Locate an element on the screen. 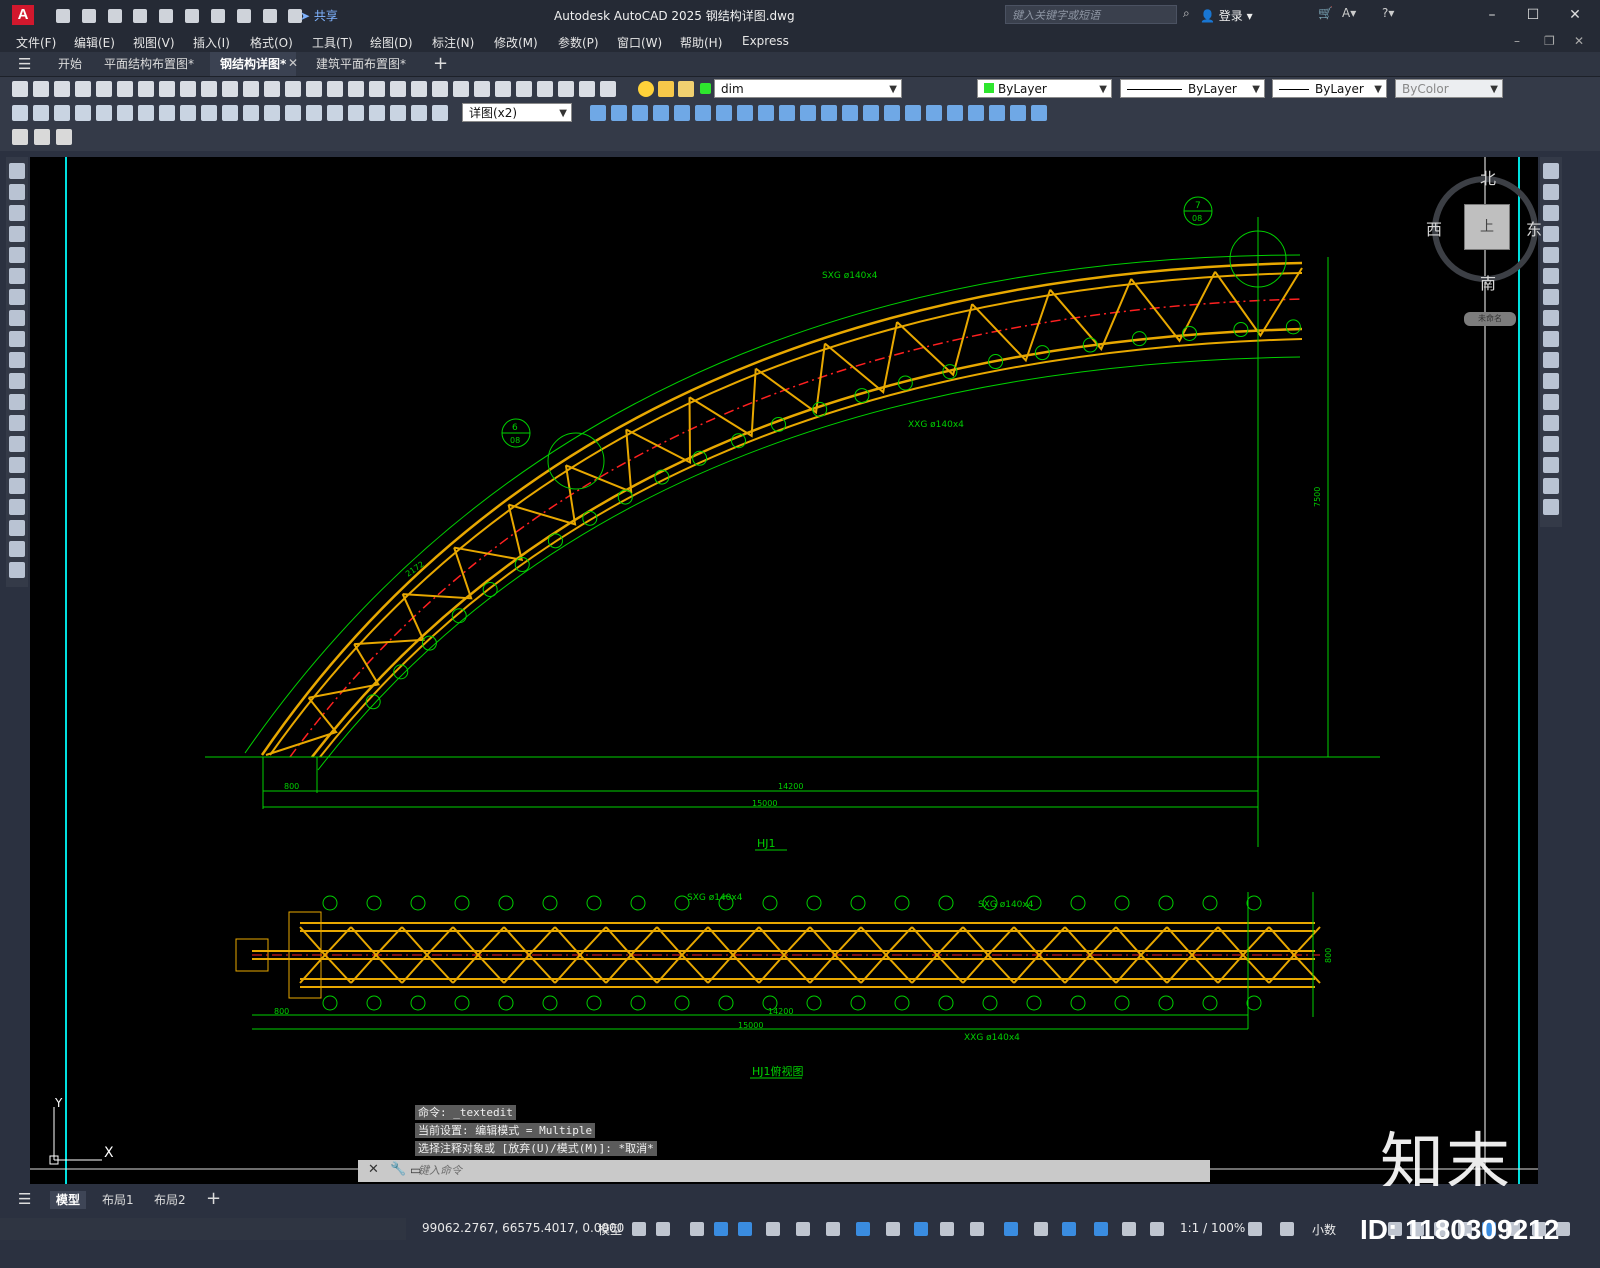  share-button: ➤ 共享 is located at coordinates (319, 15).